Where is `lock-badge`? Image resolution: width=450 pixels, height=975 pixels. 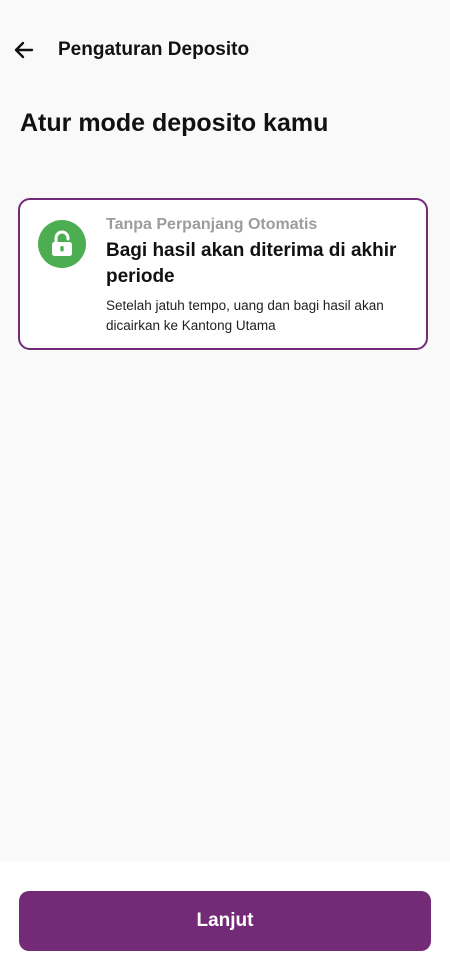 lock-badge is located at coordinates (62, 244).